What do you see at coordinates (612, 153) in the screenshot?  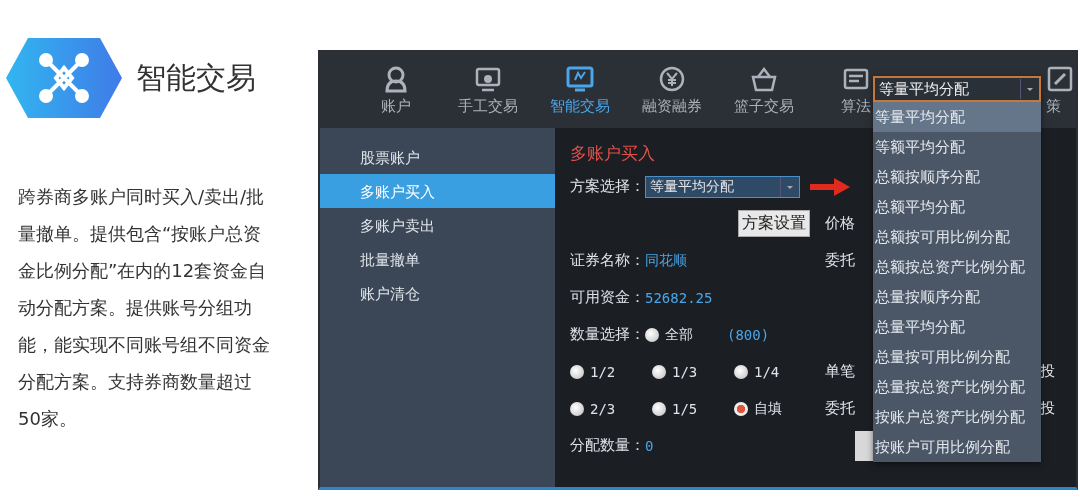 I see `form-title: 多账户买入` at bounding box center [612, 153].